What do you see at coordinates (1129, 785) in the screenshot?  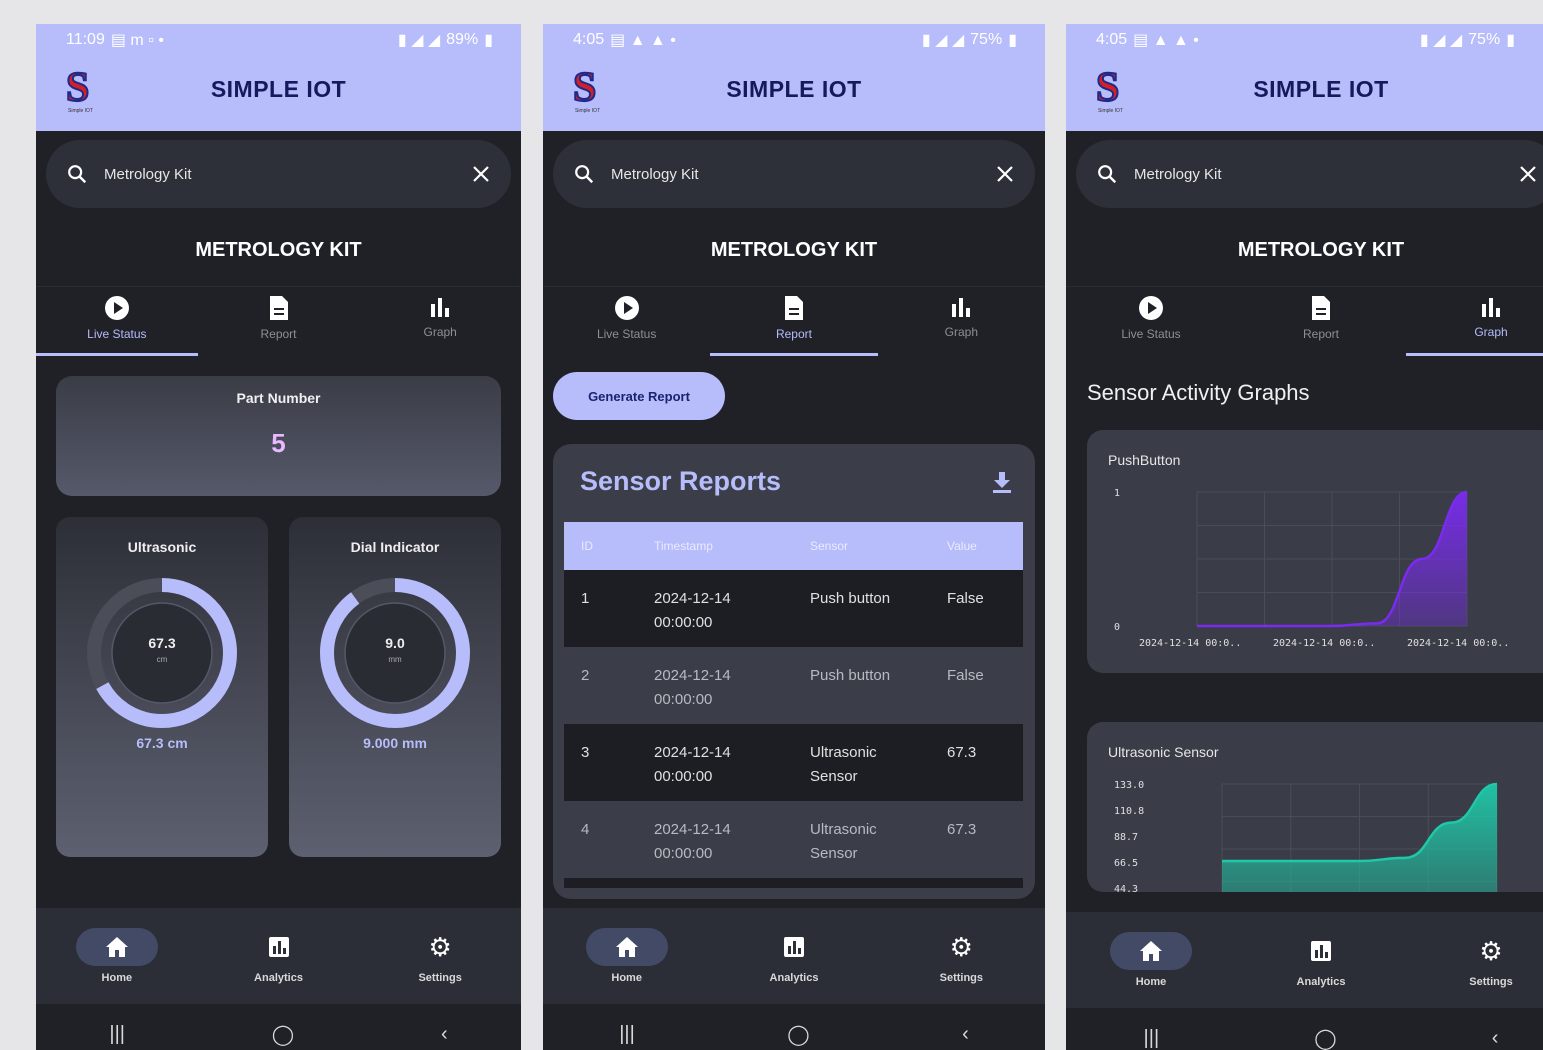 I see `y-tick-label: 133.0` at bounding box center [1129, 785].